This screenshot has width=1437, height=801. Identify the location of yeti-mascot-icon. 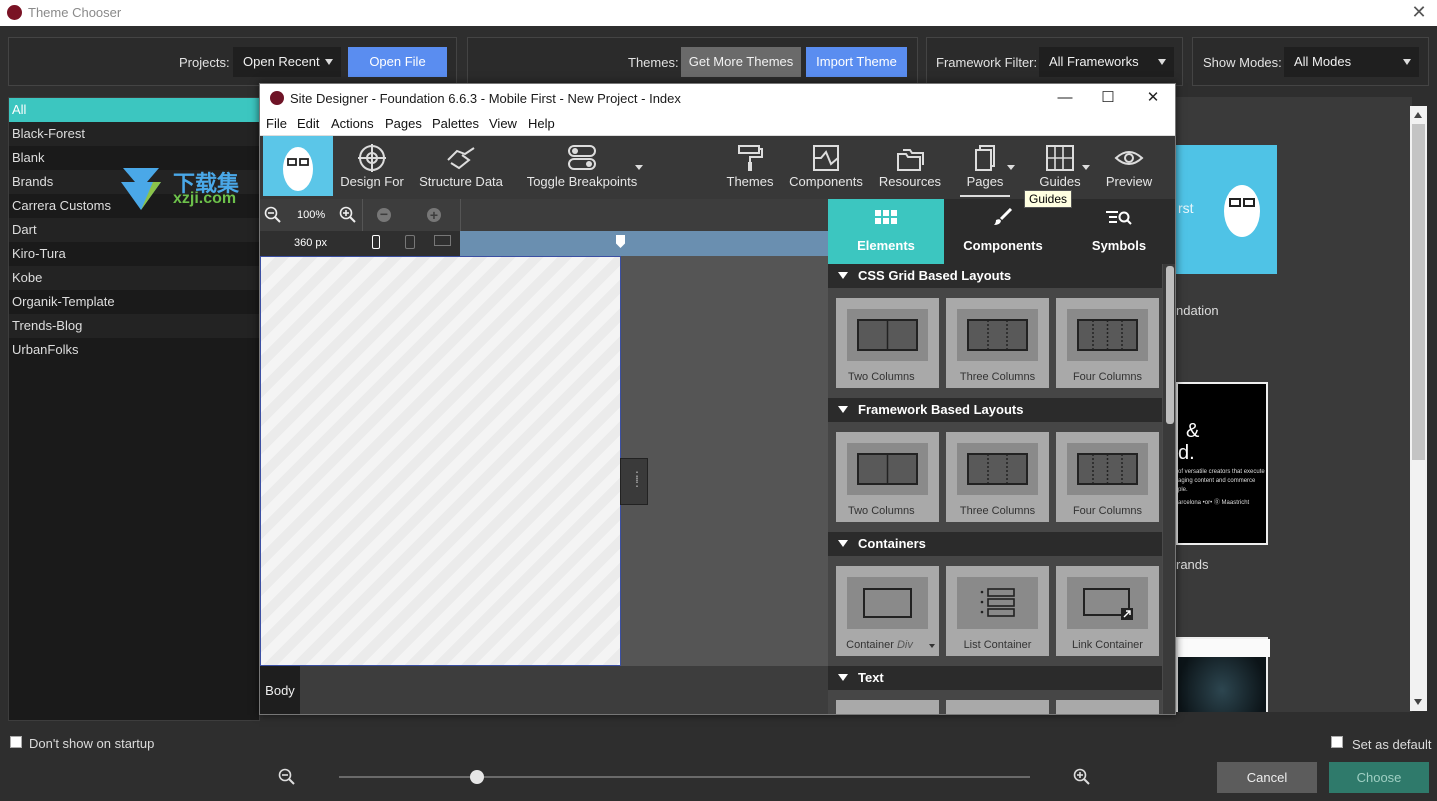
(298, 169).